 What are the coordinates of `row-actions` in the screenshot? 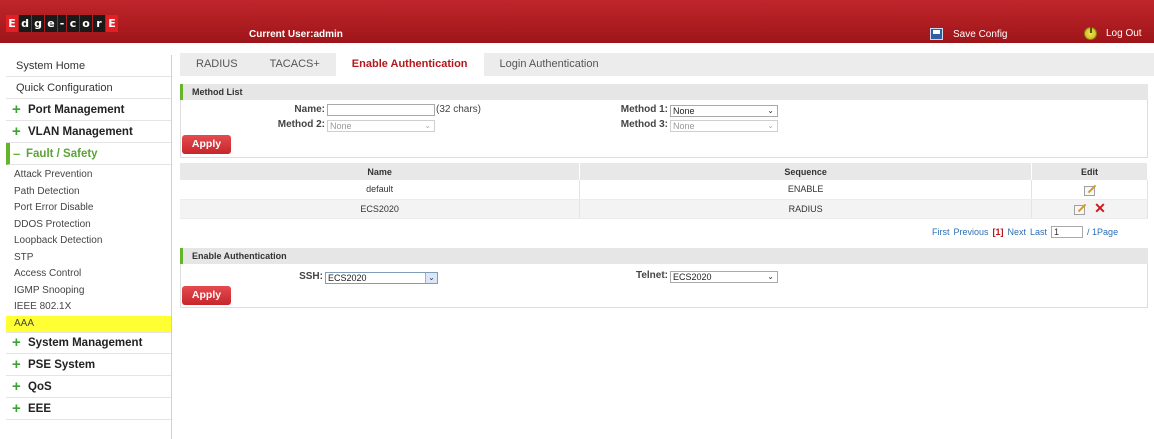 It's located at (1089, 190).